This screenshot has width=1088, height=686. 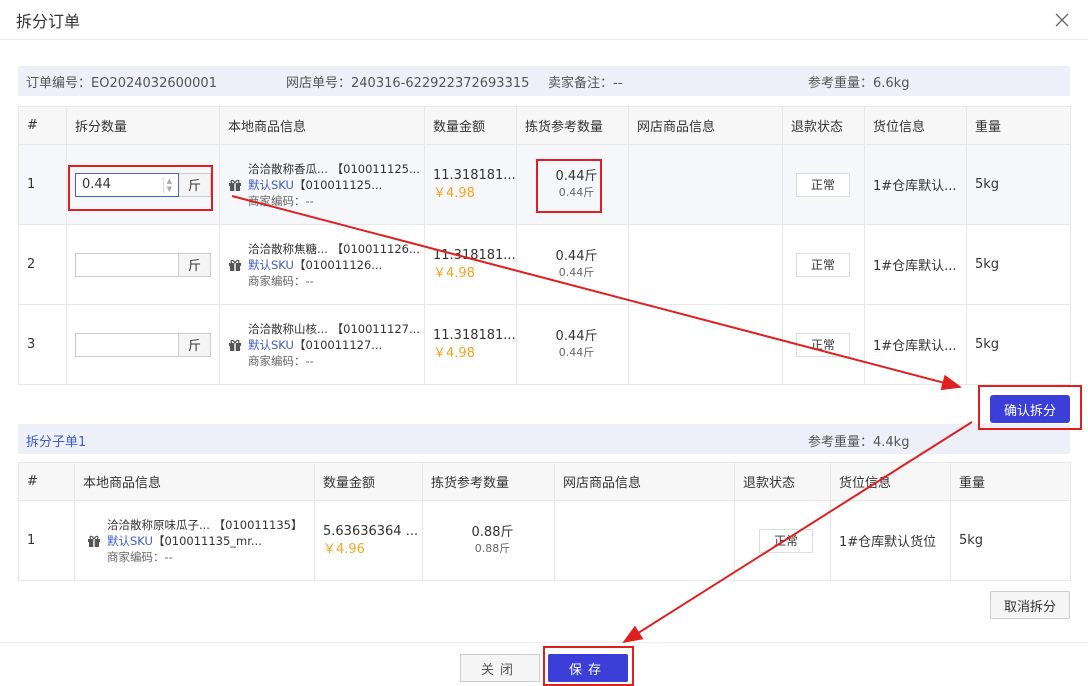 What do you see at coordinates (1030, 605) in the screenshot?
I see `cancel-split-button: 取消拆分` at bounding box center [1030, 605].